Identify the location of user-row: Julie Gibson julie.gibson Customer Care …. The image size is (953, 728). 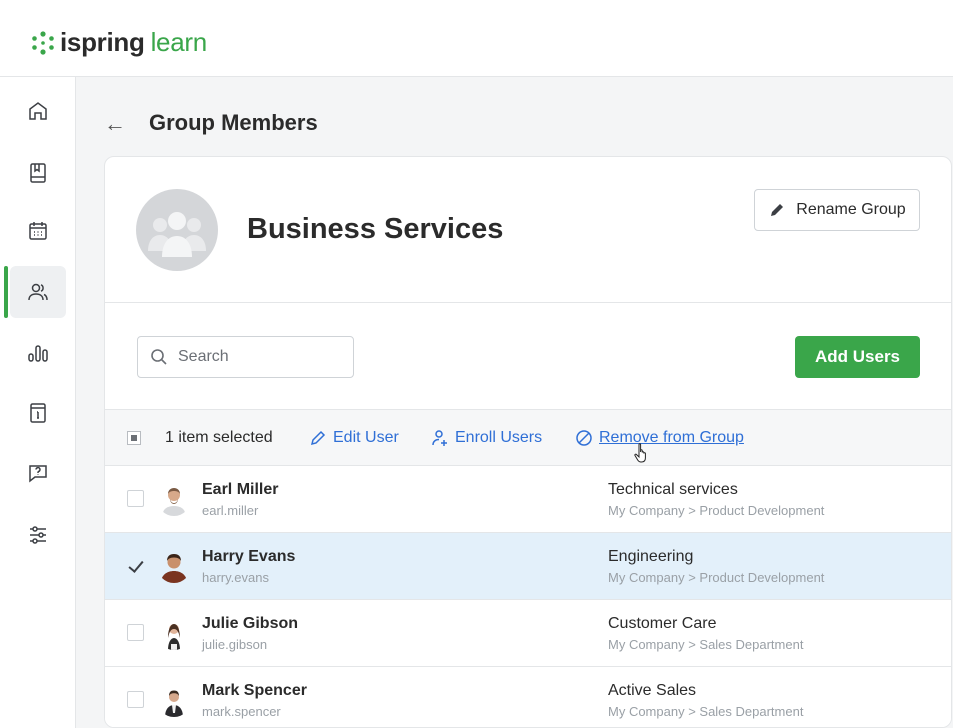
(528, 633).